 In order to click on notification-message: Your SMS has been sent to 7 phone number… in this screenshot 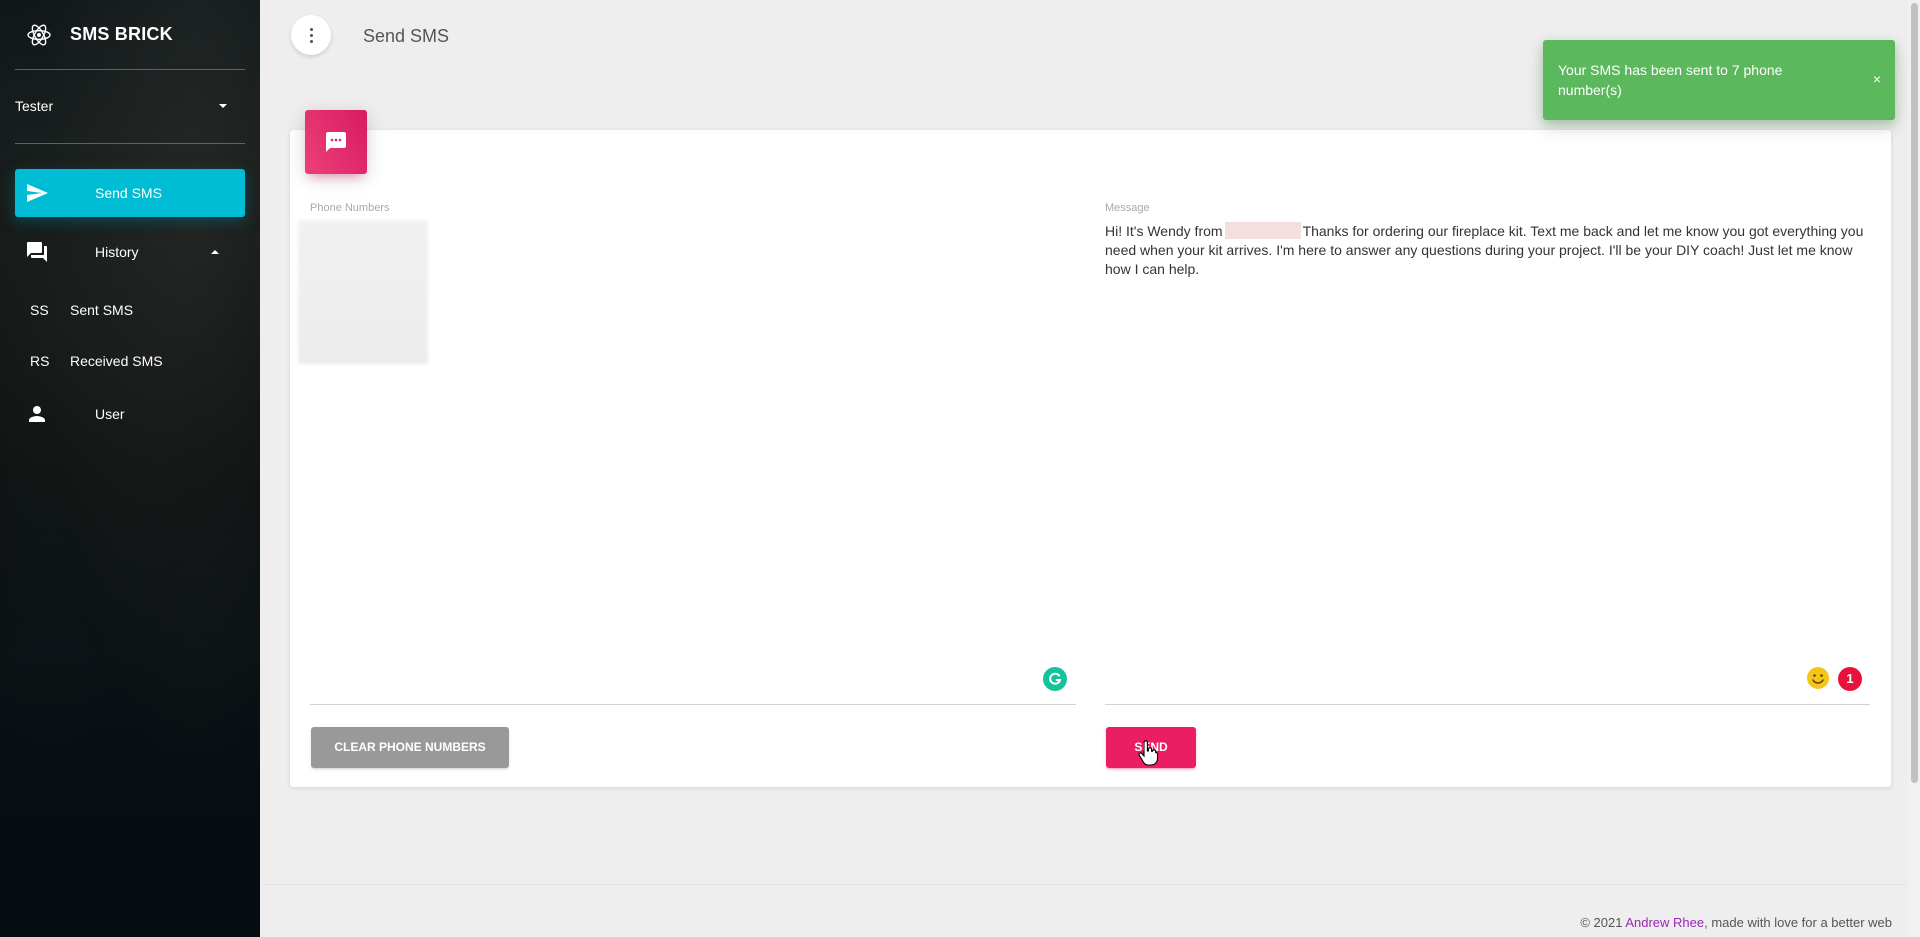, I will do `click(1670, 80)`.